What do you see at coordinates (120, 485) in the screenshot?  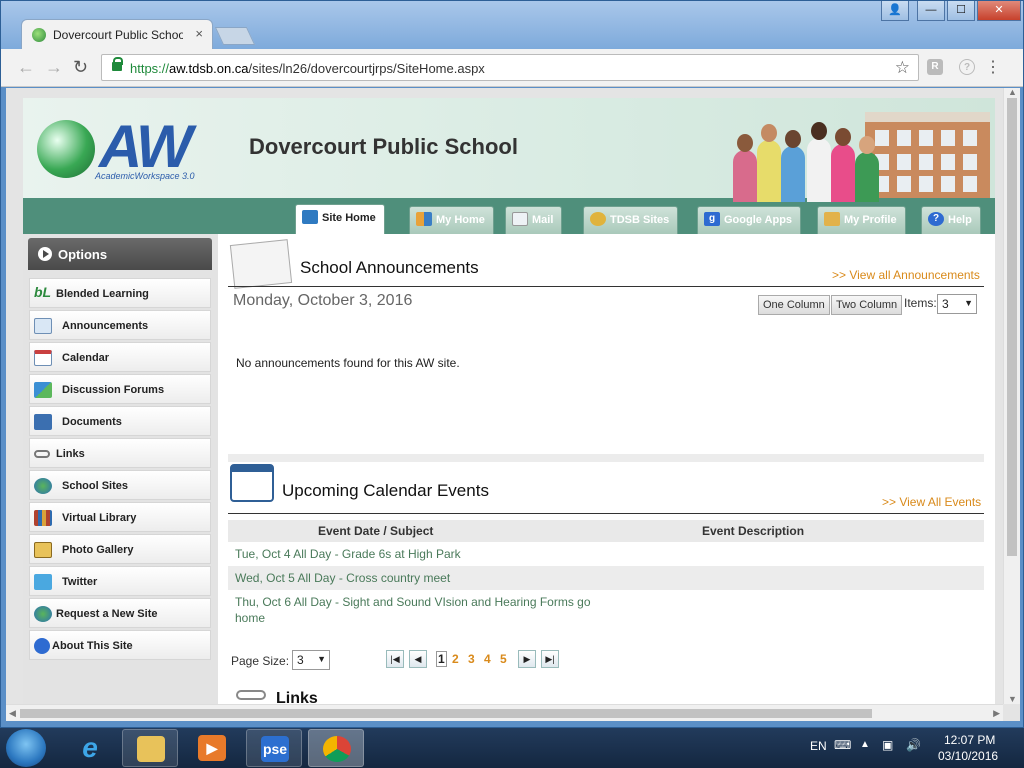 I see `sidebar-item-school-sites: School Sites` at bounding box center [120, 485].